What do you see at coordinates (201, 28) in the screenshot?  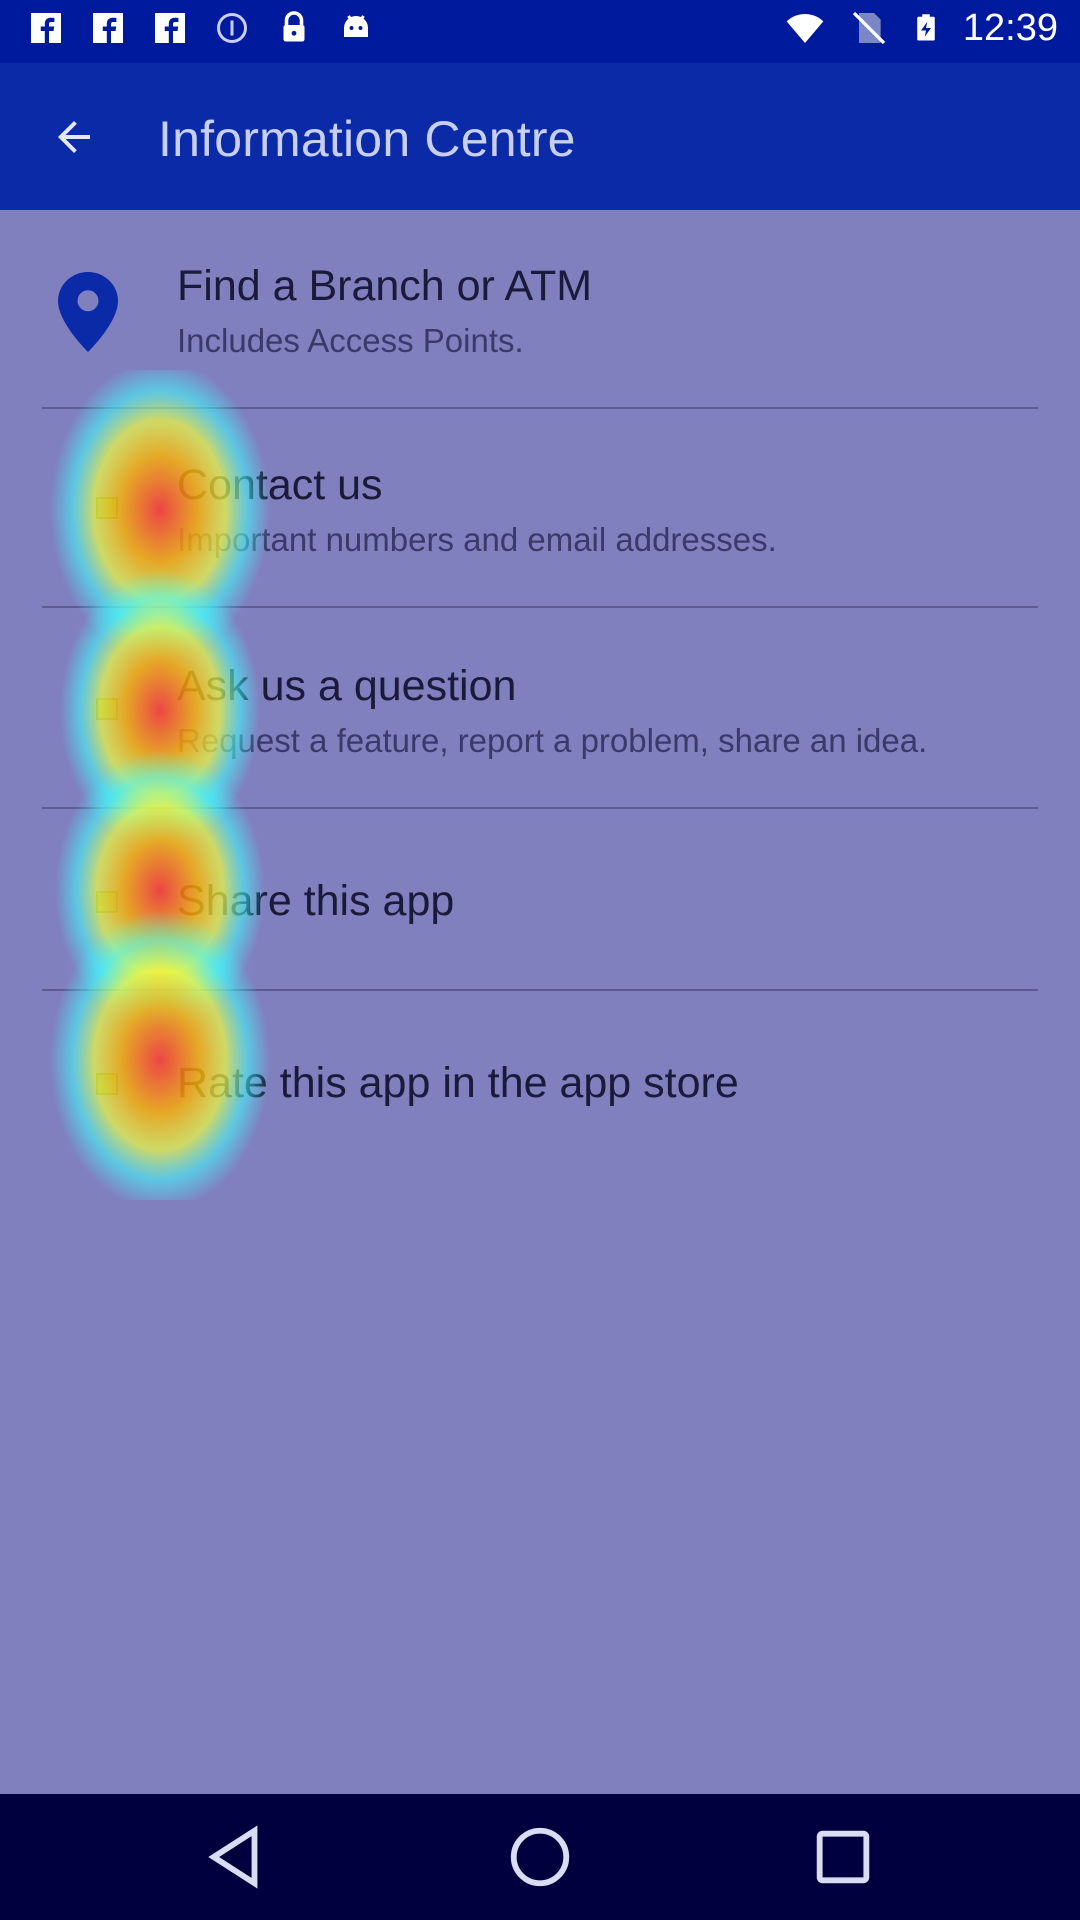 I see `notification-icons` at bounding box center [201, 28].